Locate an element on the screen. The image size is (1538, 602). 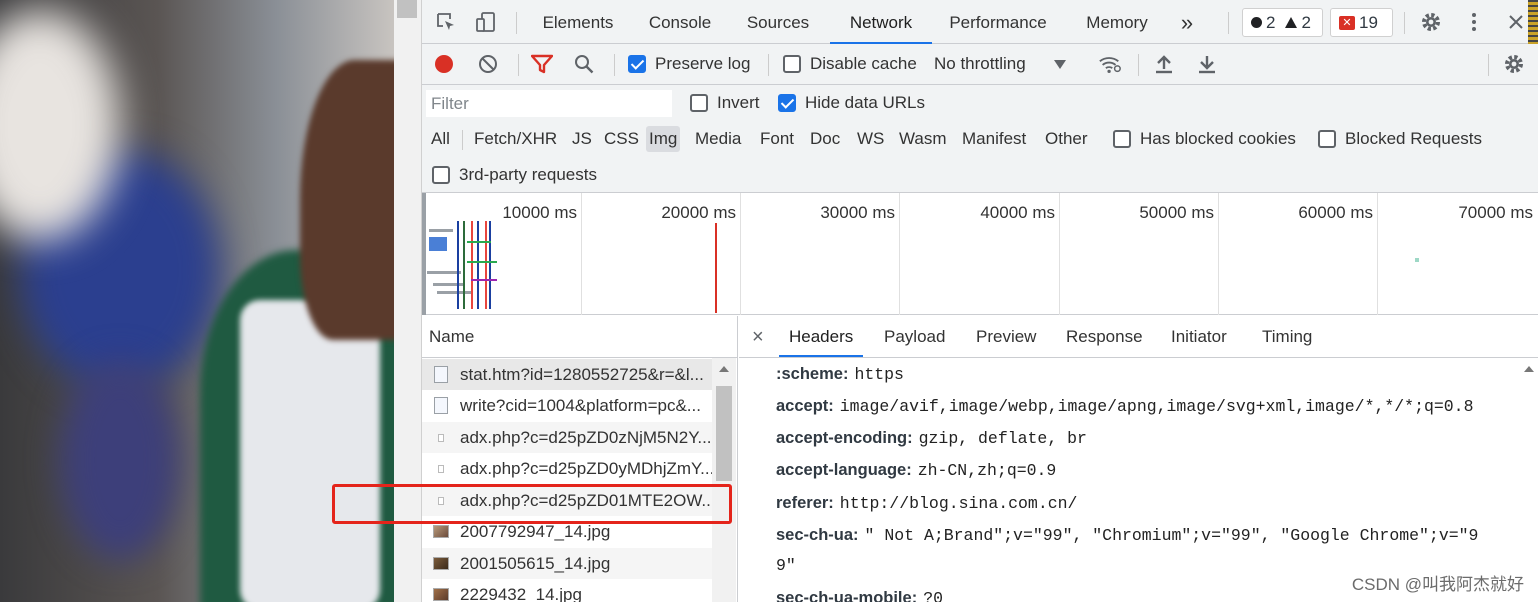
filter-type-media: Media is located at coordinates (718, 139).